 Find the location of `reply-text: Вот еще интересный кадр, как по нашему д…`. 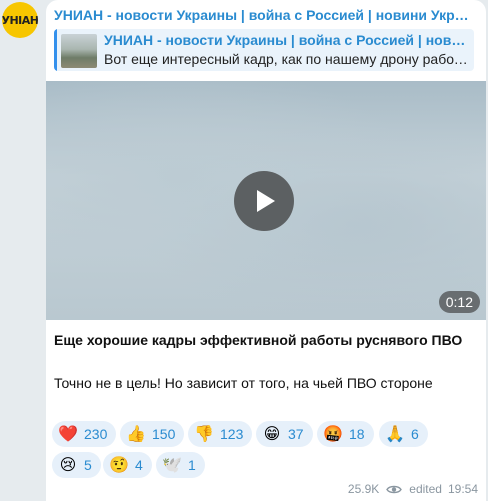

reply-text: Вот еще интересный кадр, как по нашему д… is located at coordinates (287, 59).